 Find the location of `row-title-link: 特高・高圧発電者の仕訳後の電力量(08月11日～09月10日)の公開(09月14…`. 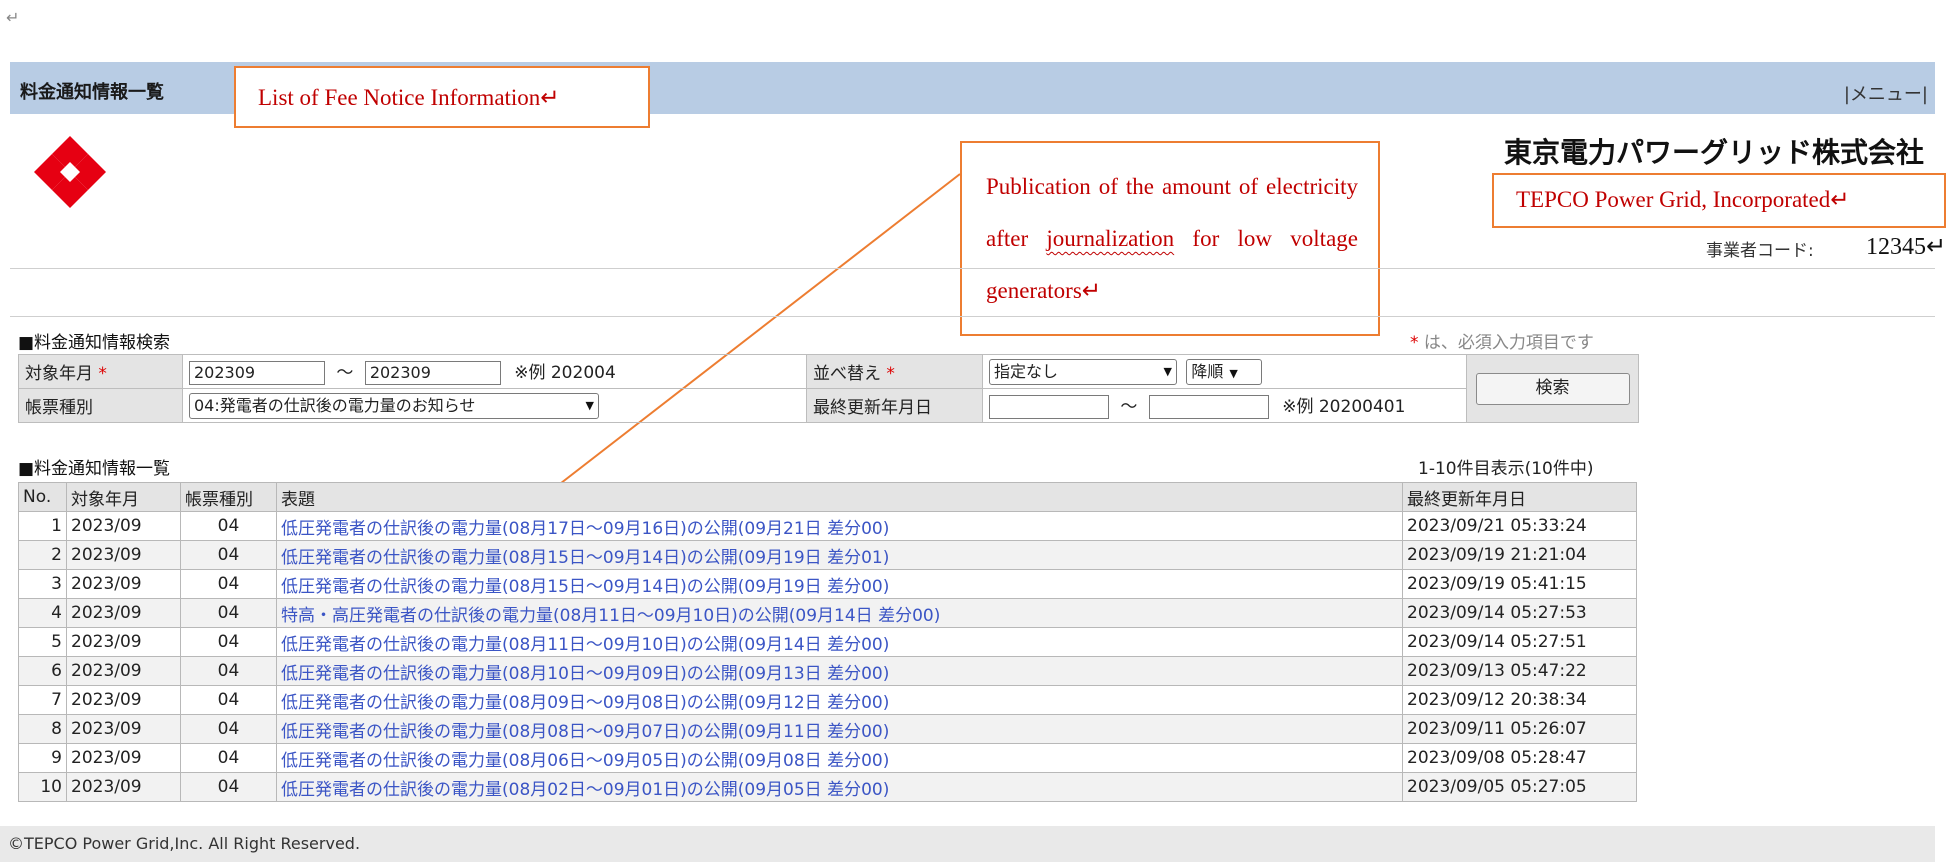

row-title-link: 特高・高圧発電者の仕訳後の電力量(08月11日～09月10日)の公開(09月14… is located at coordinates (610, 616).